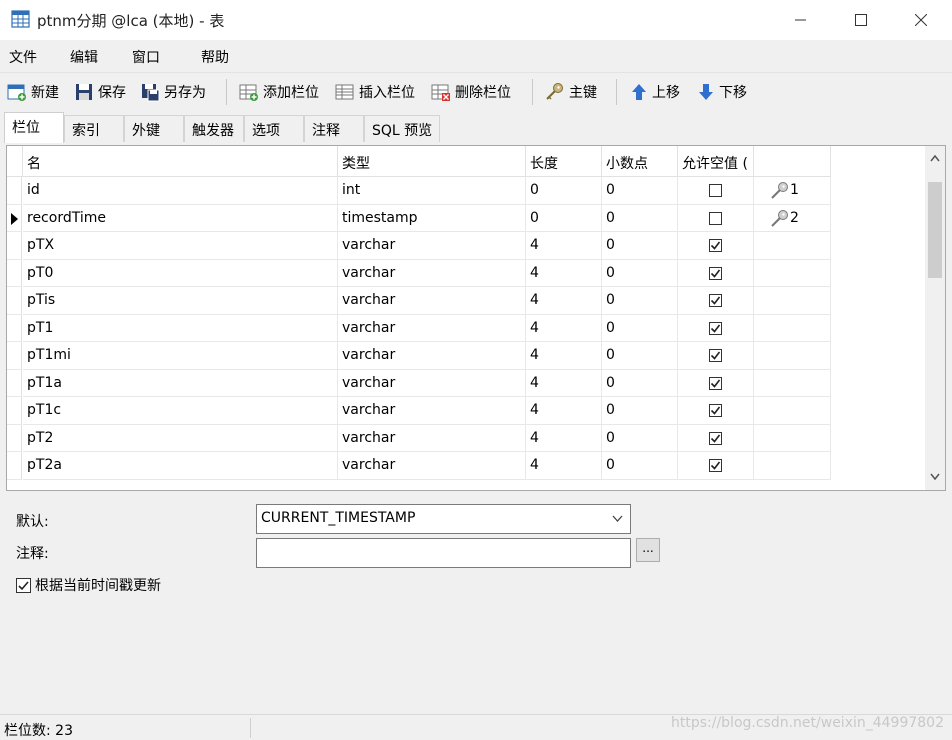 This screenshot has width=952, height=740. Describe the element at coordinates (655, 92) in the screenshot. I see `move-up-button: 上移` at that location.